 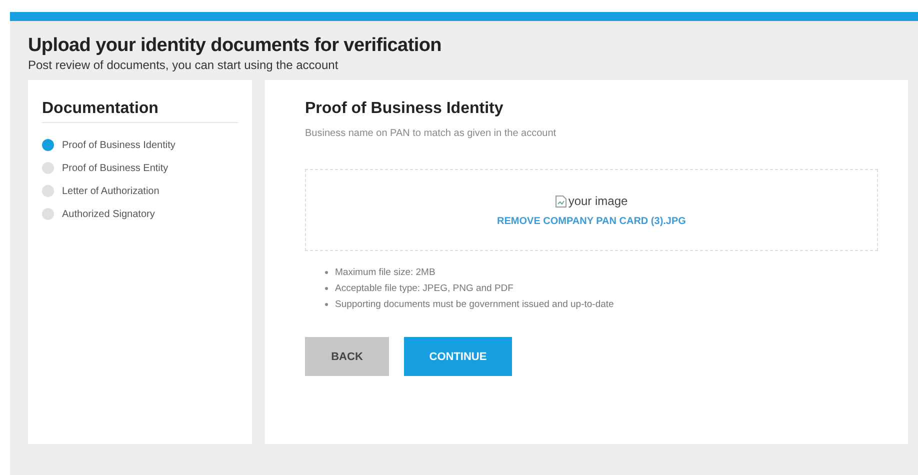 I want to click on image-alt-text: your image, so click(x=598, y=201).